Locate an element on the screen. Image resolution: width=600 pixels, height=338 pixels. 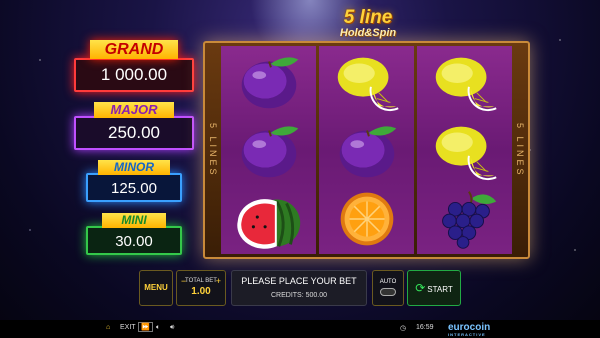
bet-increase-button: + is located at coordinates (218, 281).